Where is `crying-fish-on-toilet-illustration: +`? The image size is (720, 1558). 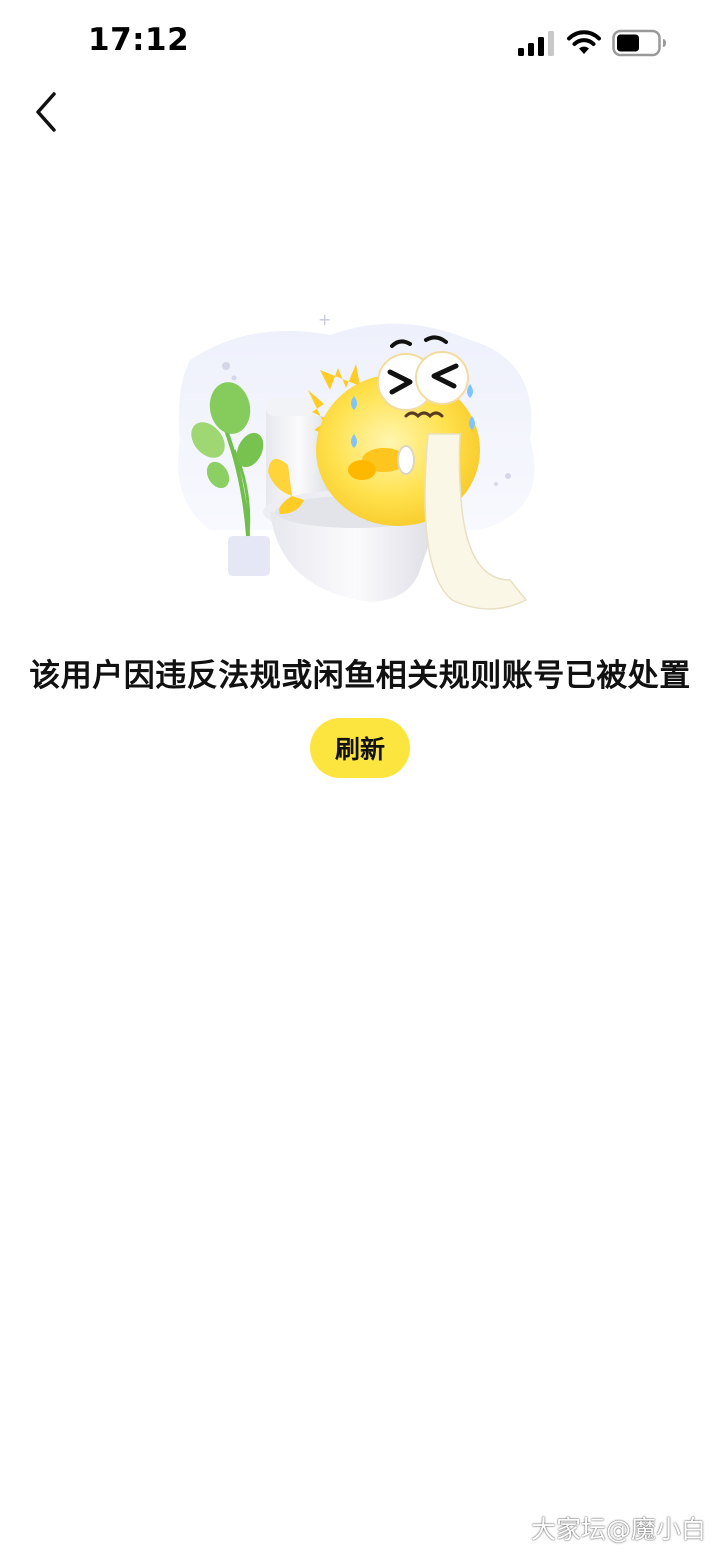
crying-fish-on-toilet-illustration: + is located at coordinates (356, 460).